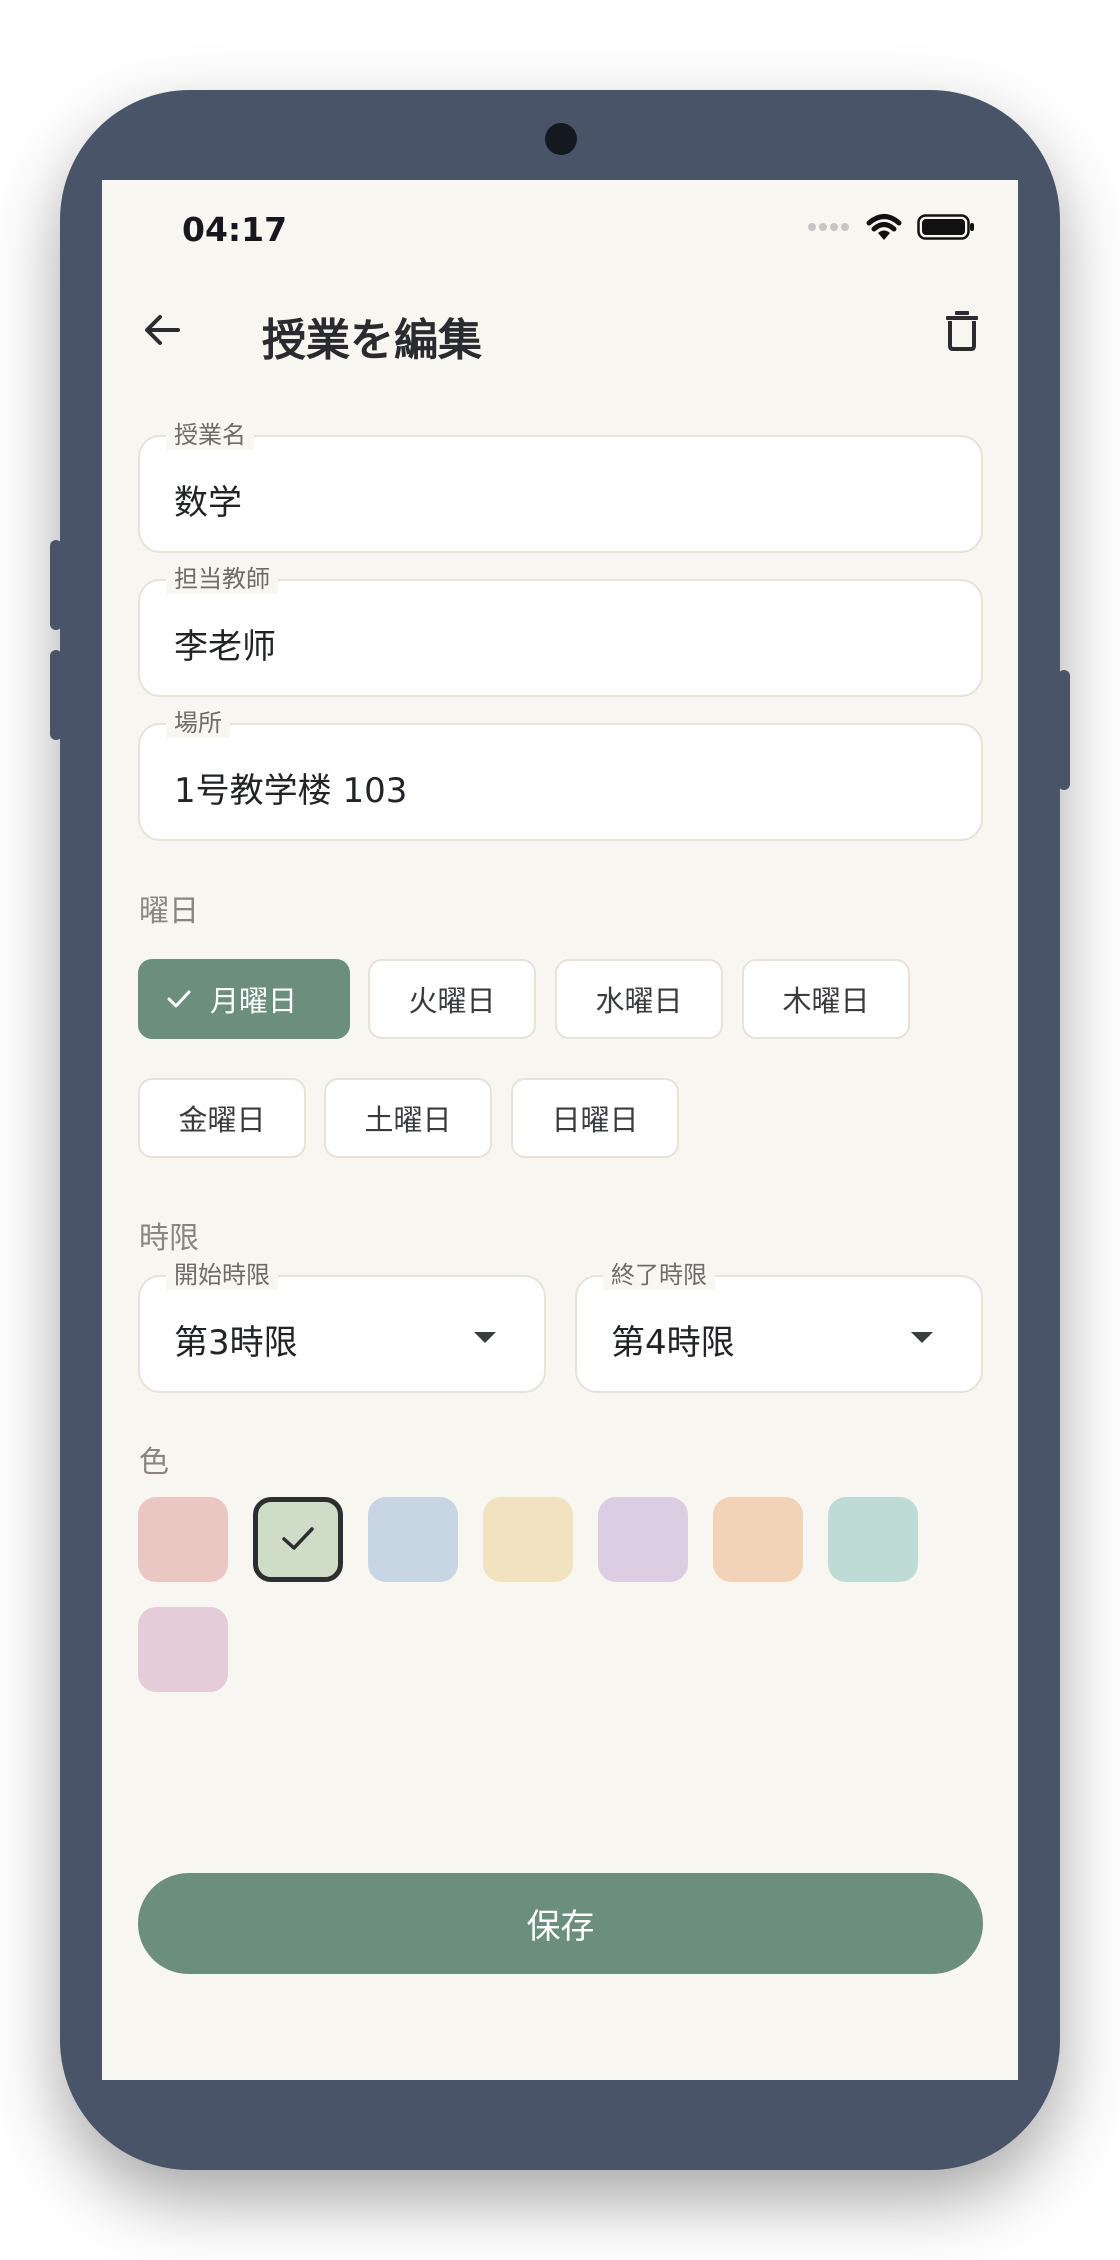  I want to click on end-period-select: 終了時限 第4時限, so click(779, 1326).